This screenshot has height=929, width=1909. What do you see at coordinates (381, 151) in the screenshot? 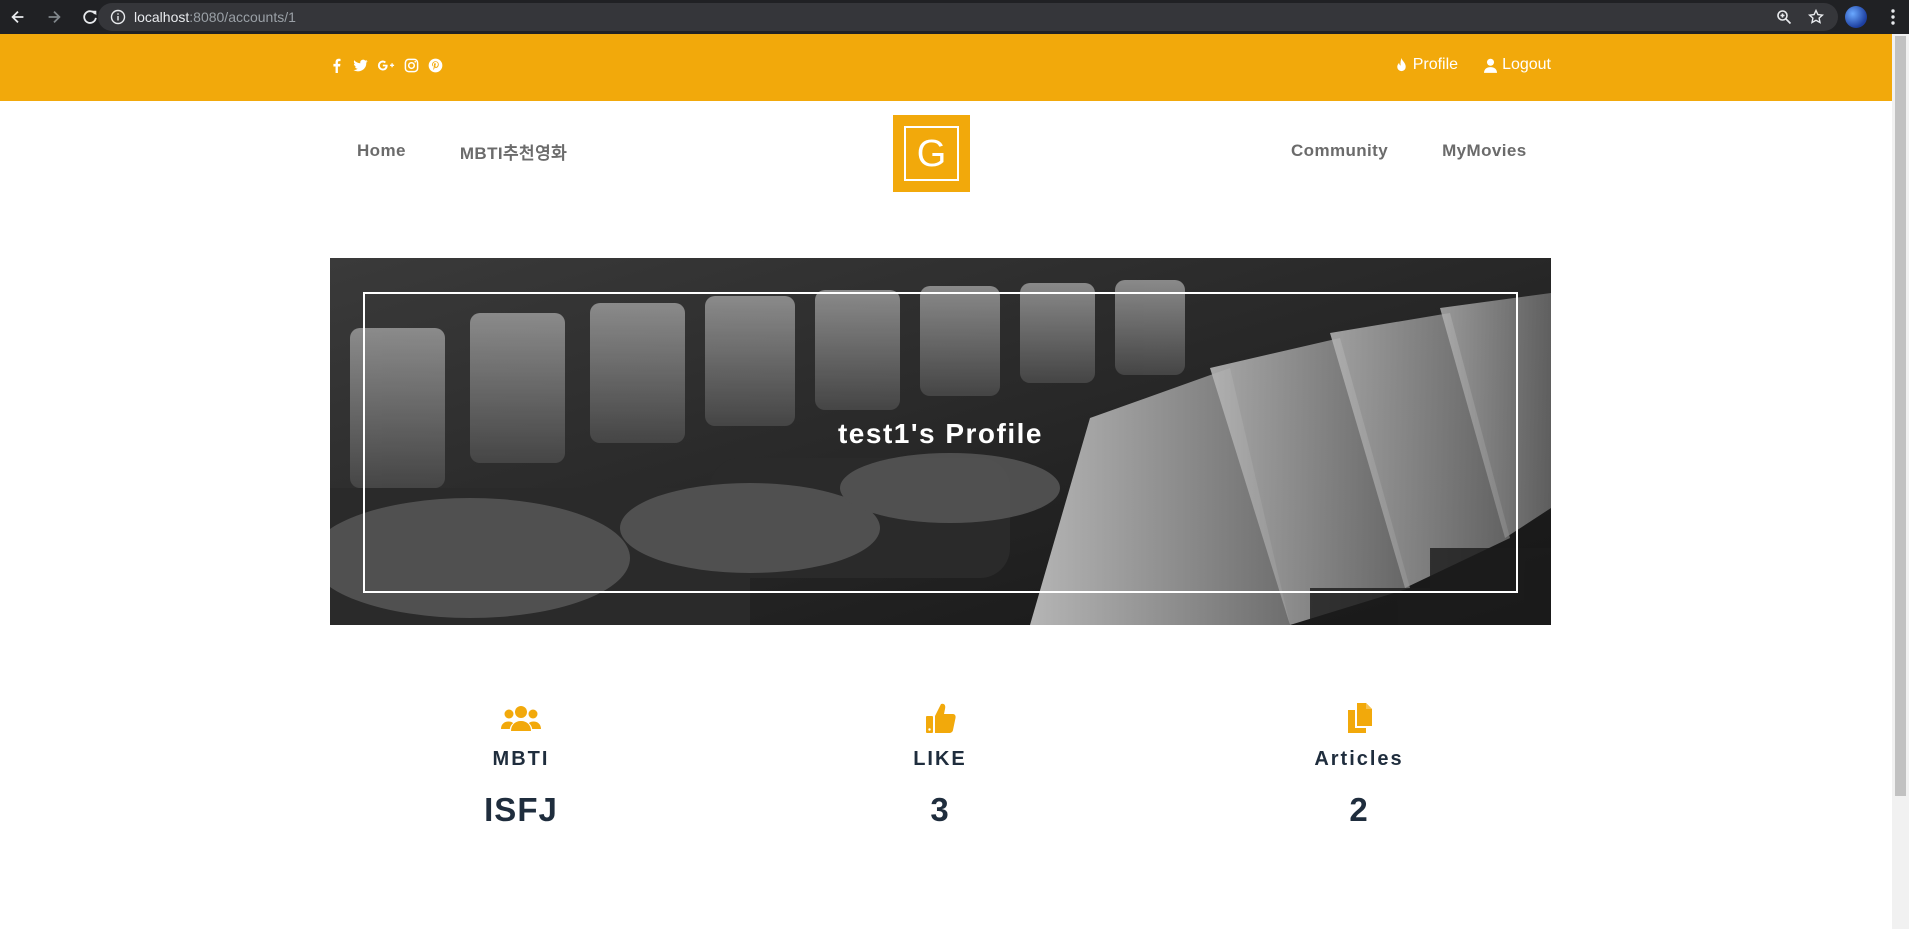
I see `nav-home: Home` at bounding box center [381, 151].